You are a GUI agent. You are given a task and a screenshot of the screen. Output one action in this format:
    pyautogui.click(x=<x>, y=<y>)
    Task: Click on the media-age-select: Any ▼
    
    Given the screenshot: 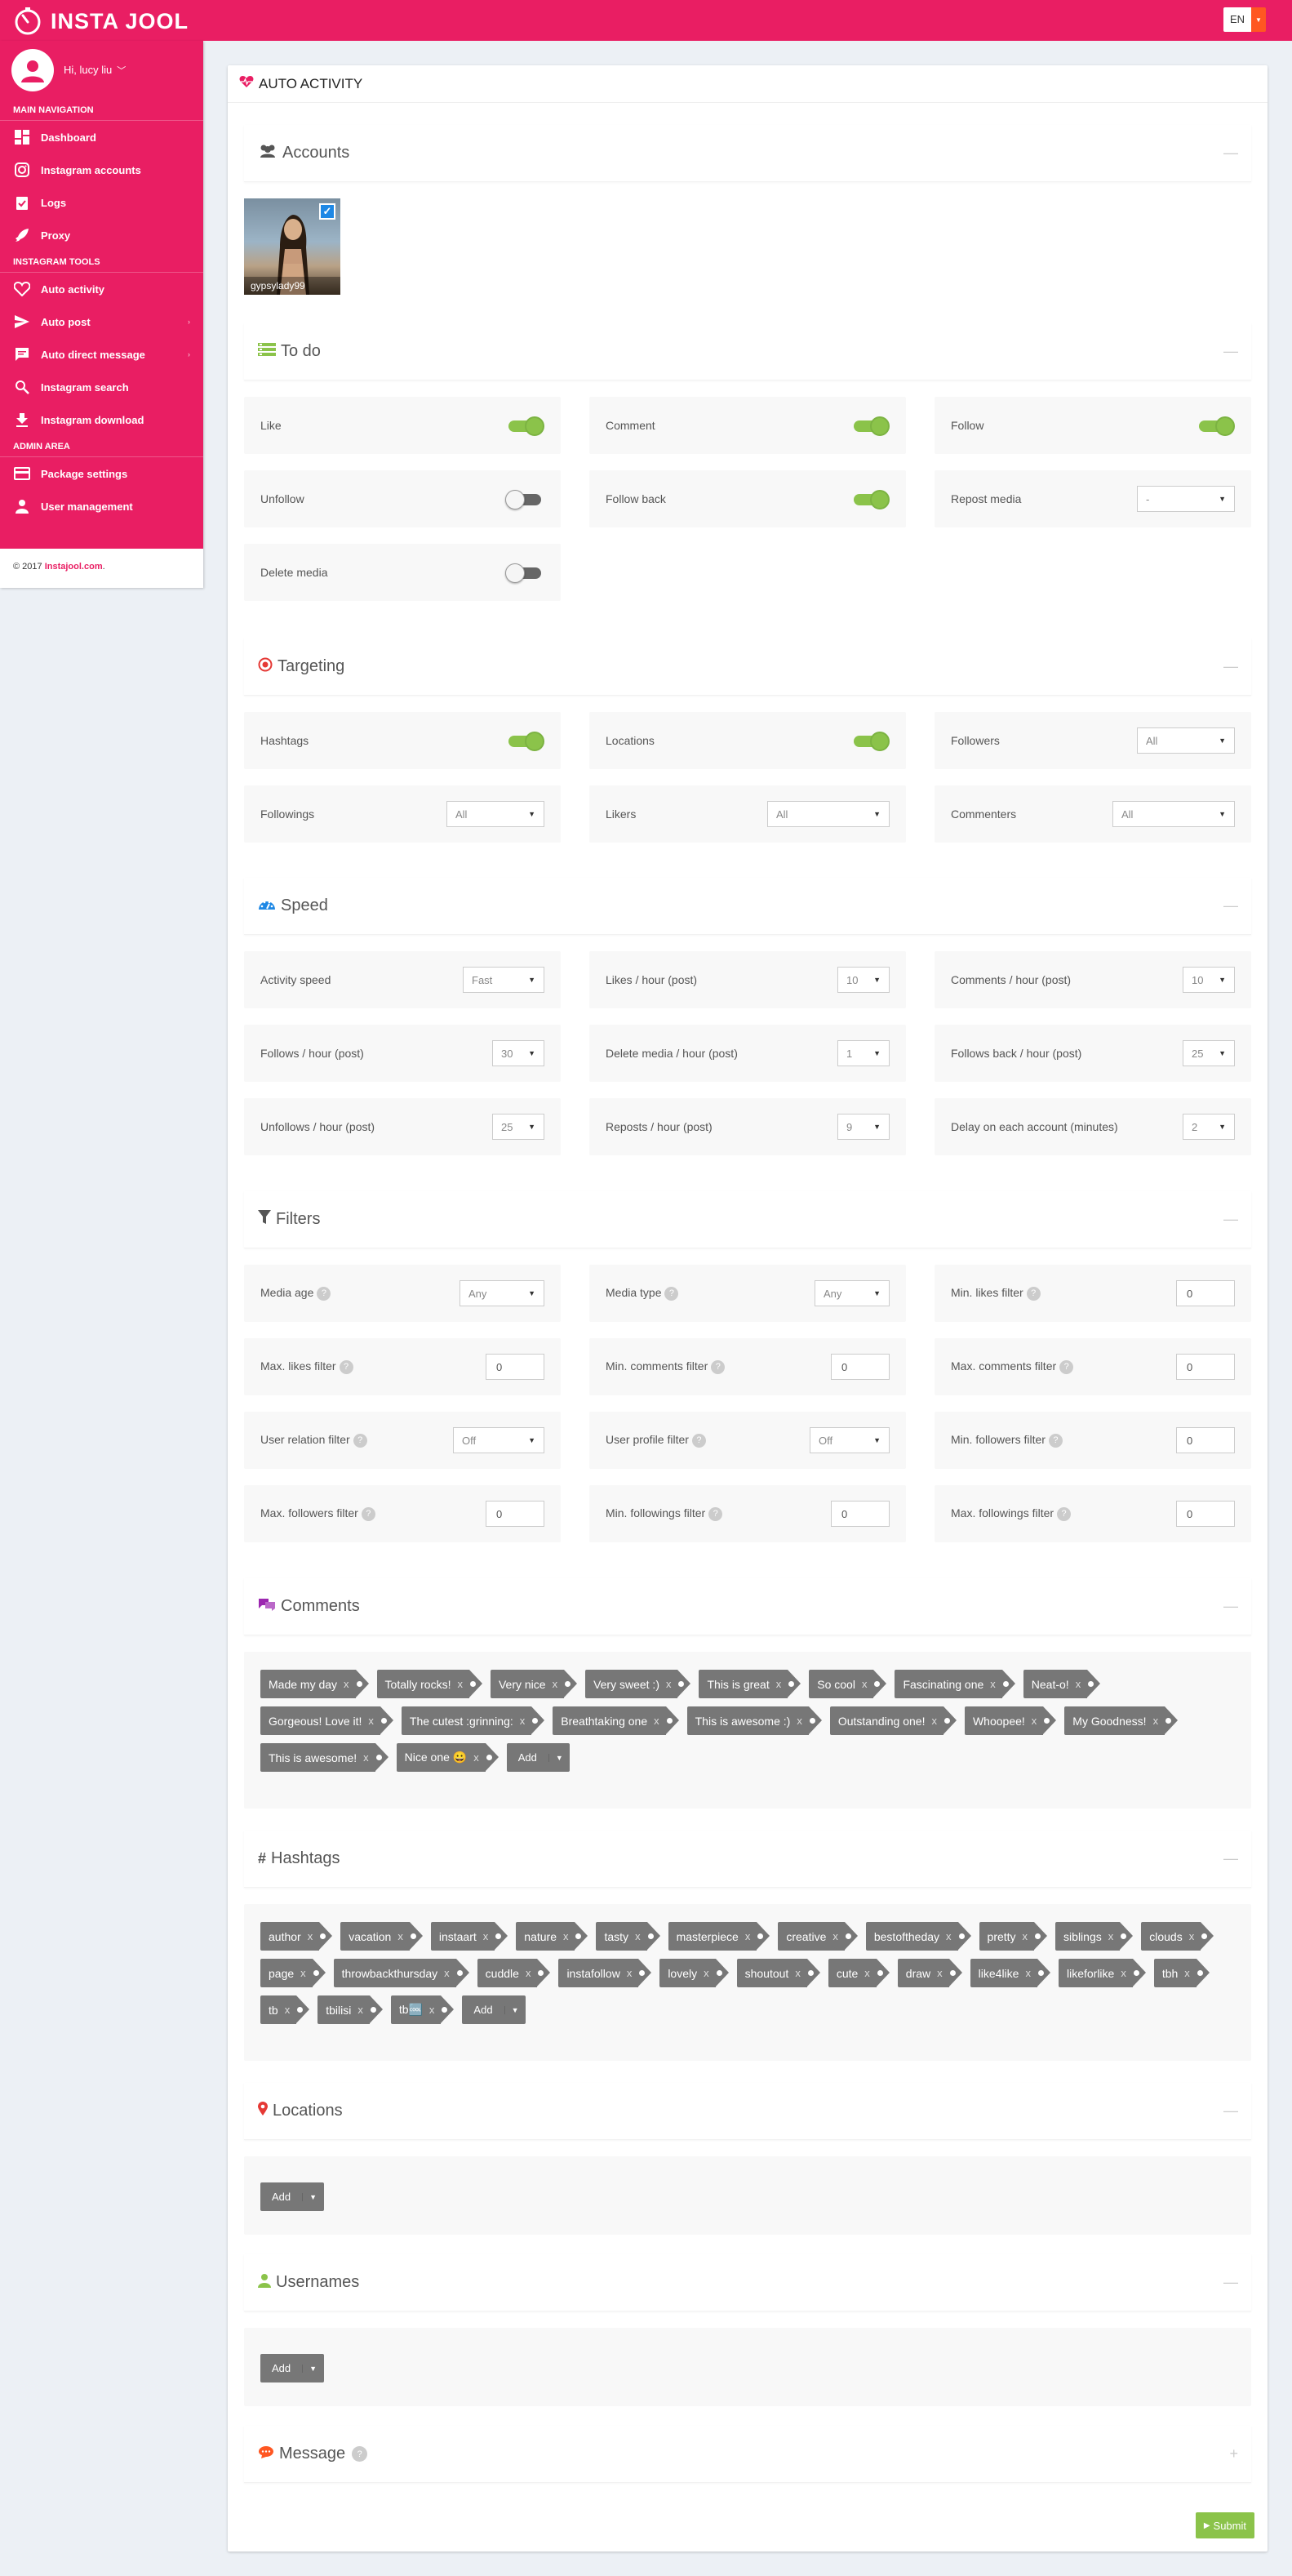 What is the action you would take?
    pyautogui.click(x=502, y=1293)
    